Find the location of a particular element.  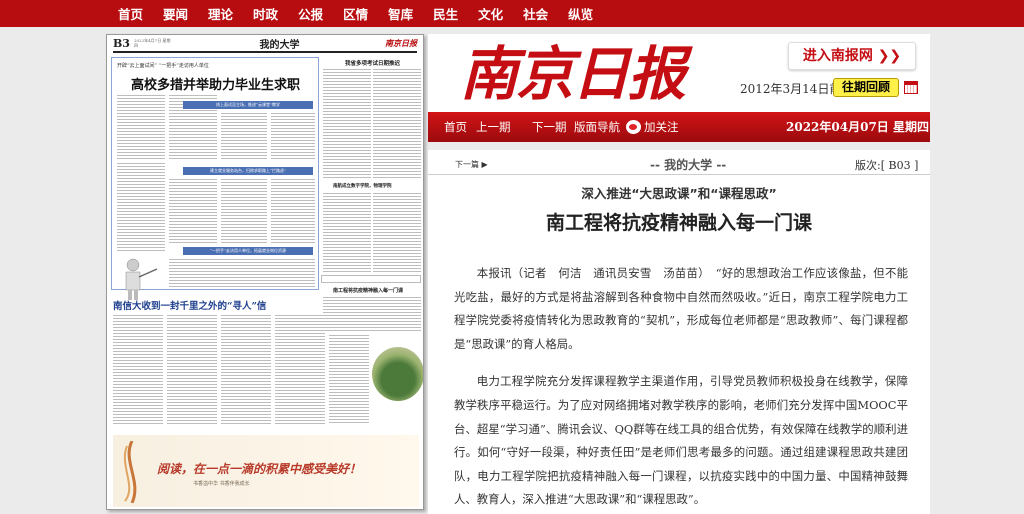

top-nav-item: 时政 is located at coordinates (265, 13).